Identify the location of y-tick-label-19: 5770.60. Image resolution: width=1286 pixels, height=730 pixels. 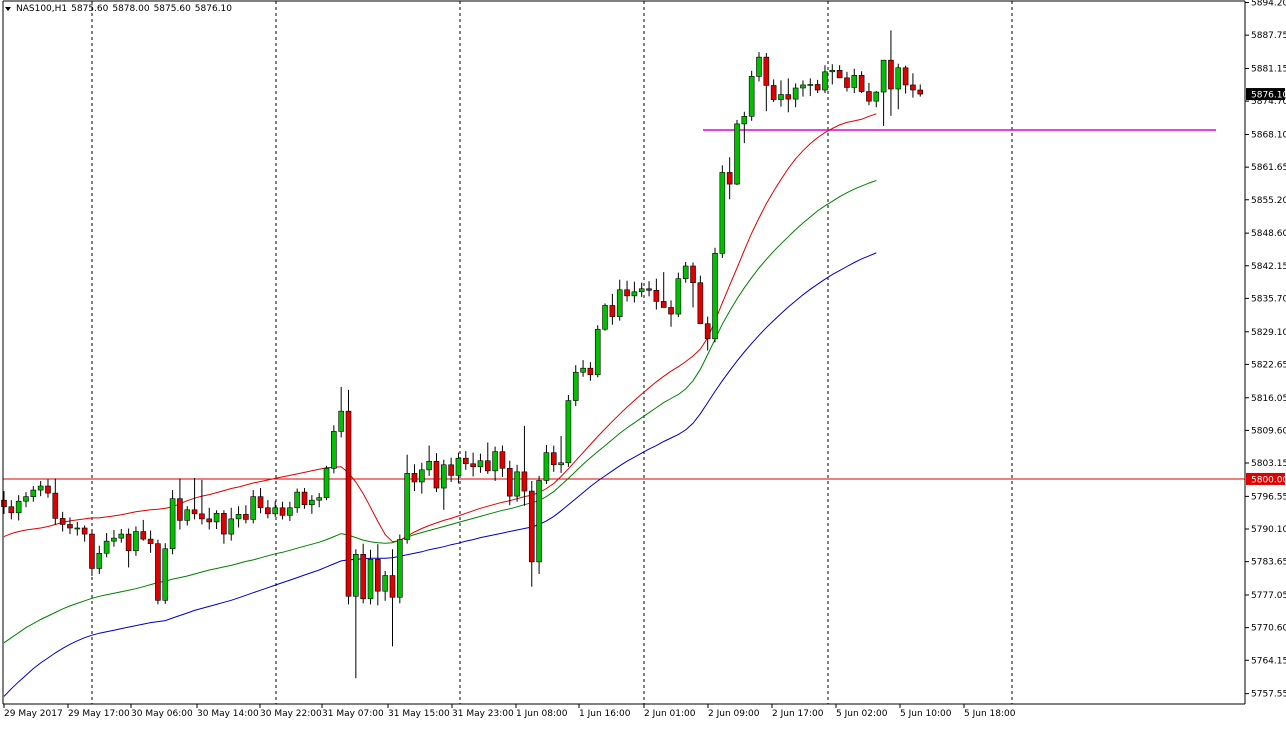
(1268, 629).